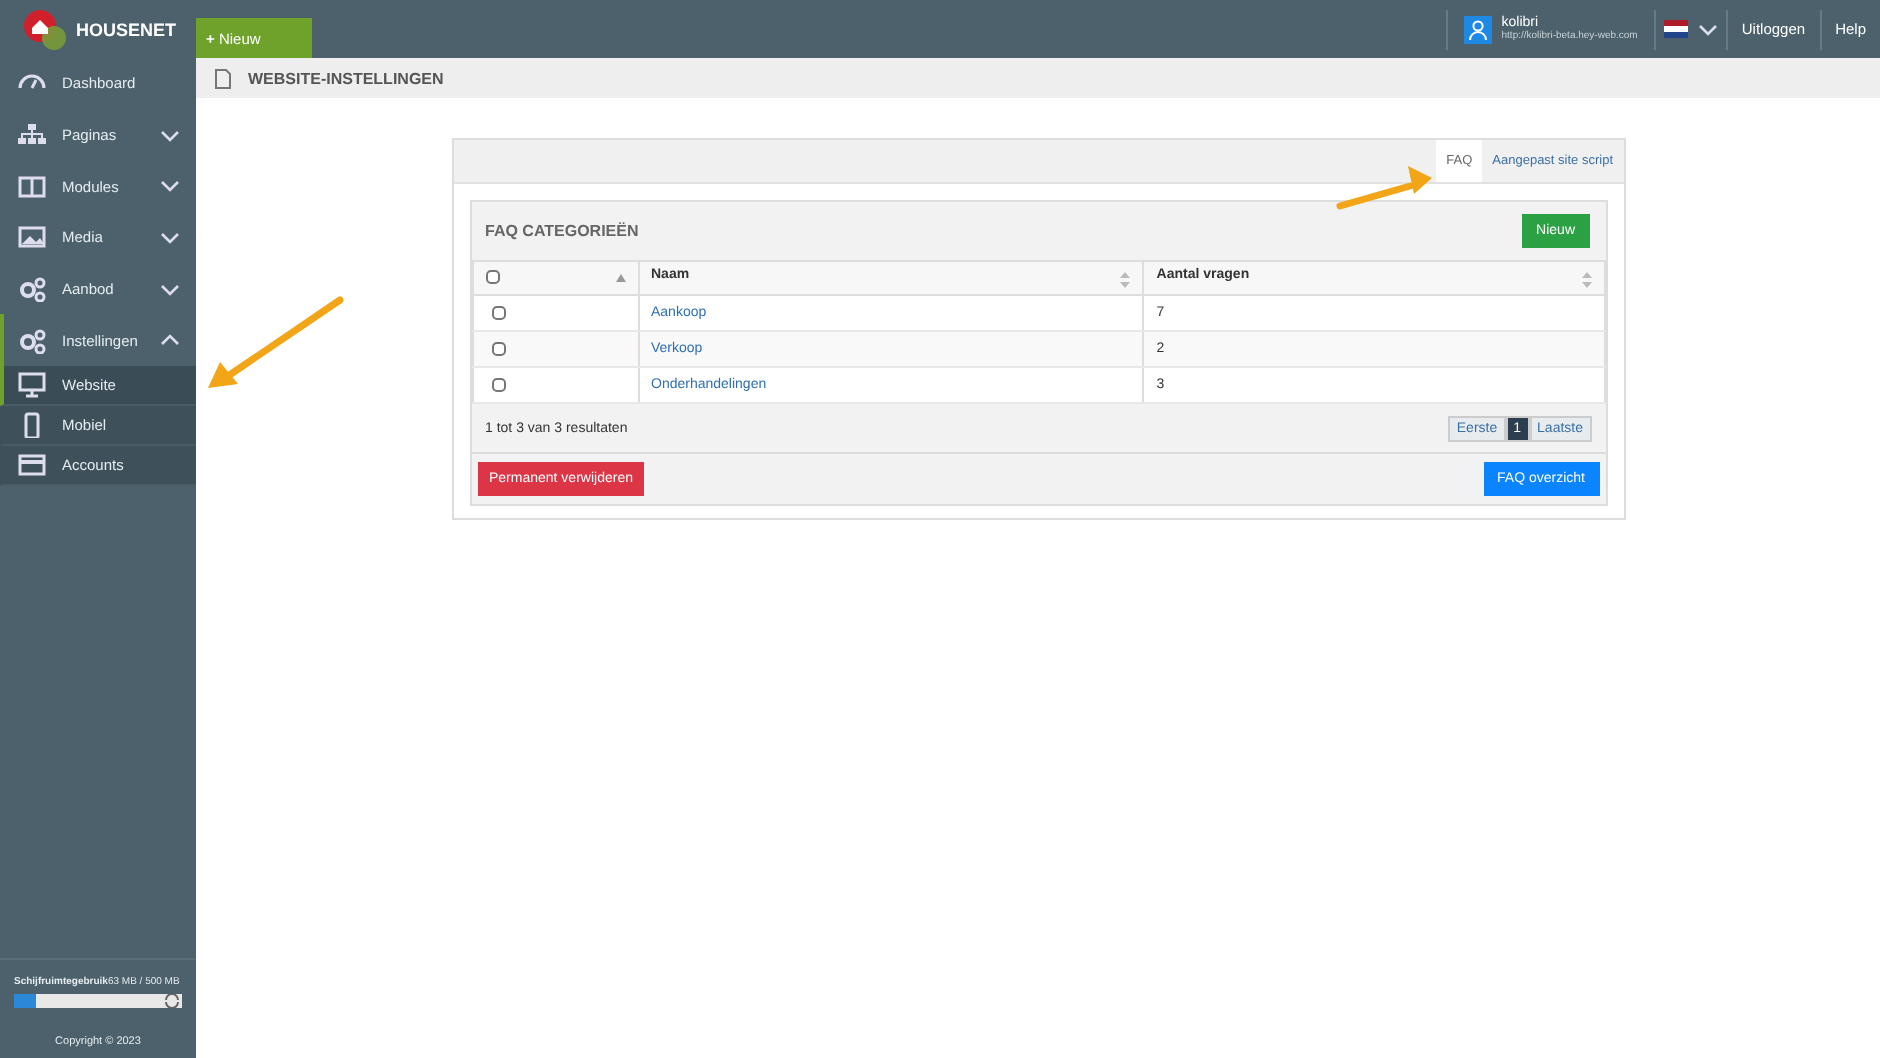 The width and height of the screenshot is (1880, 1058). I want to click on section-title: FAQ CATEGORIEËN, so click(562, 231).